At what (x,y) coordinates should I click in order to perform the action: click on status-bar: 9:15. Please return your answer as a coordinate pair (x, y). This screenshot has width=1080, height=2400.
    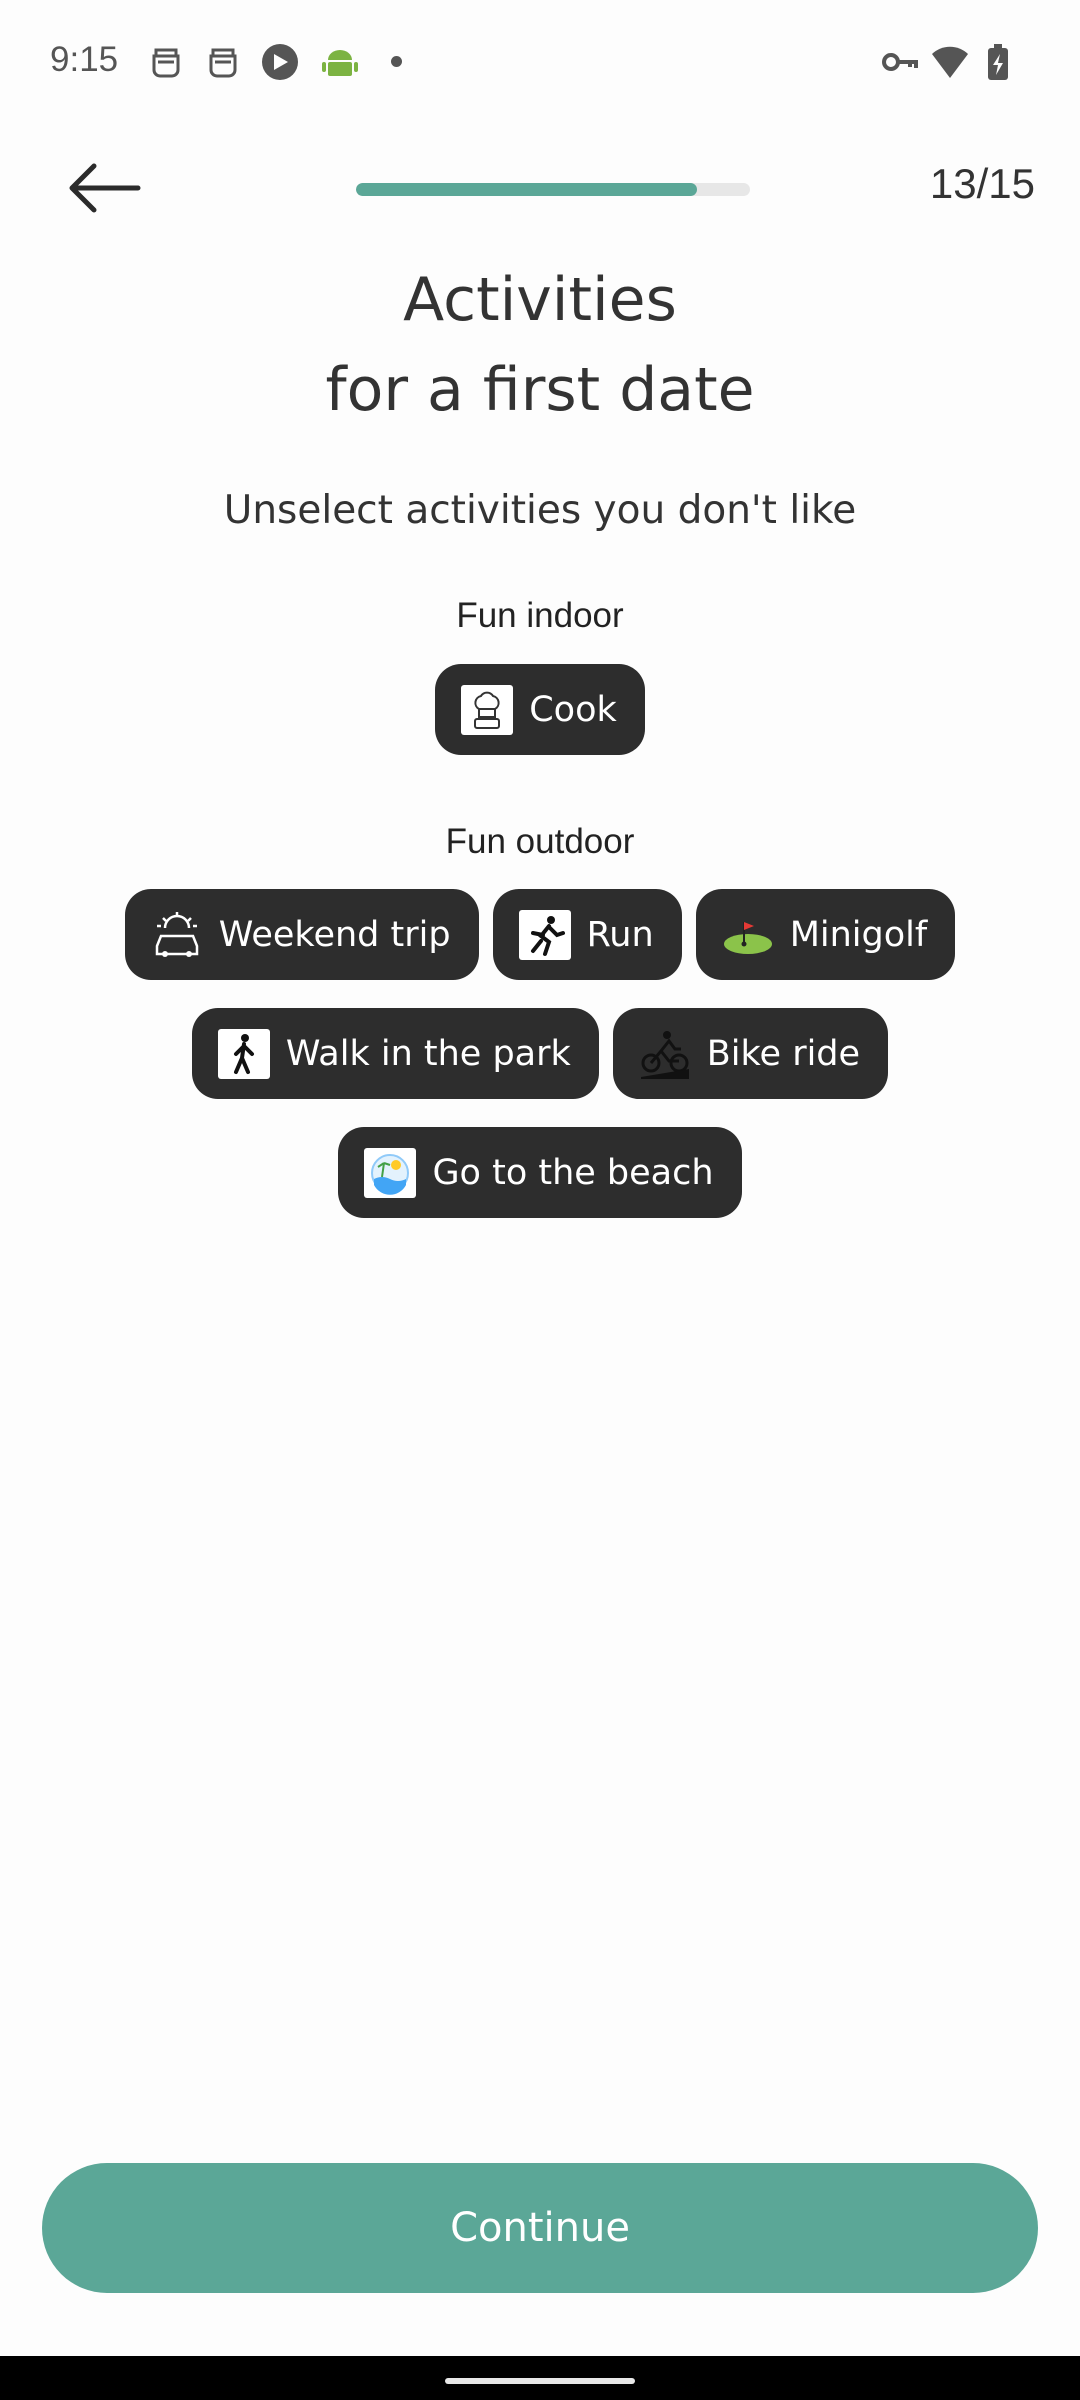
    Looking at the image, I should click on (540, 62).